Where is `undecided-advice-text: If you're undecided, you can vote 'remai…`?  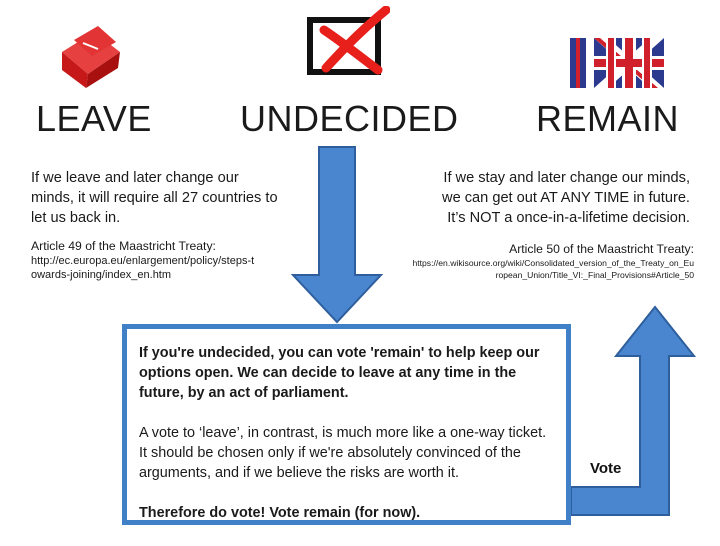
undecided-advice-text: If you're undecided, you can vote 'remai… is located at coordinates (339, 373).